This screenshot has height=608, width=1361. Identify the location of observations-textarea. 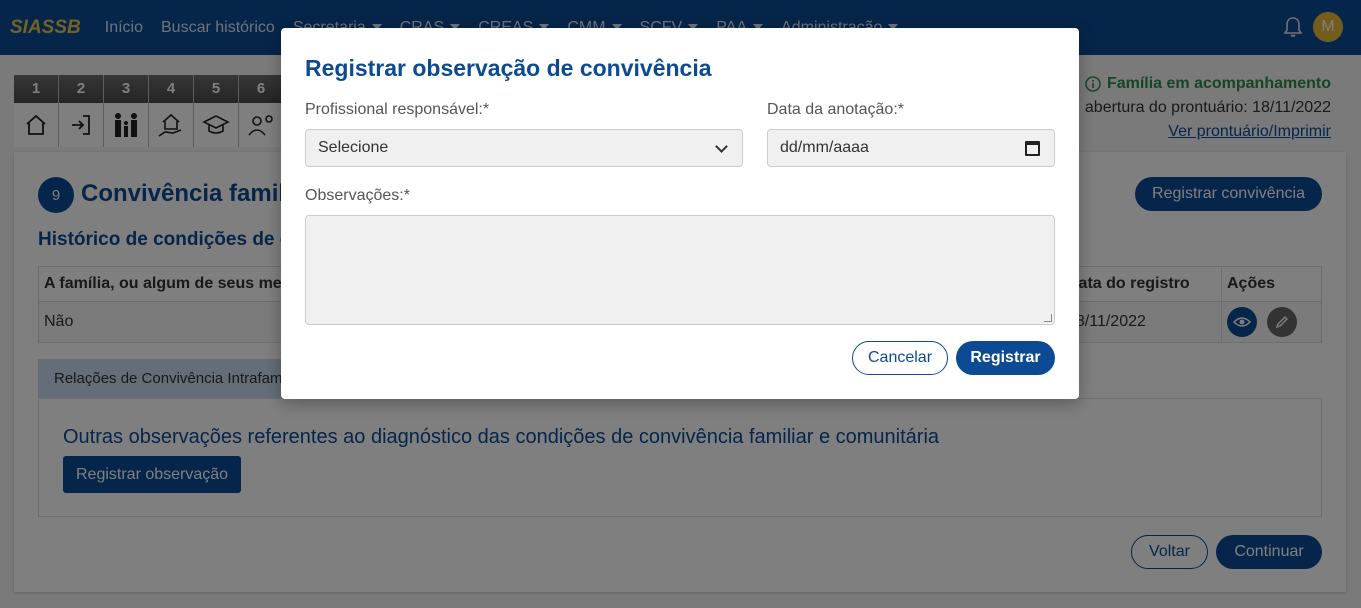
(680, 270).